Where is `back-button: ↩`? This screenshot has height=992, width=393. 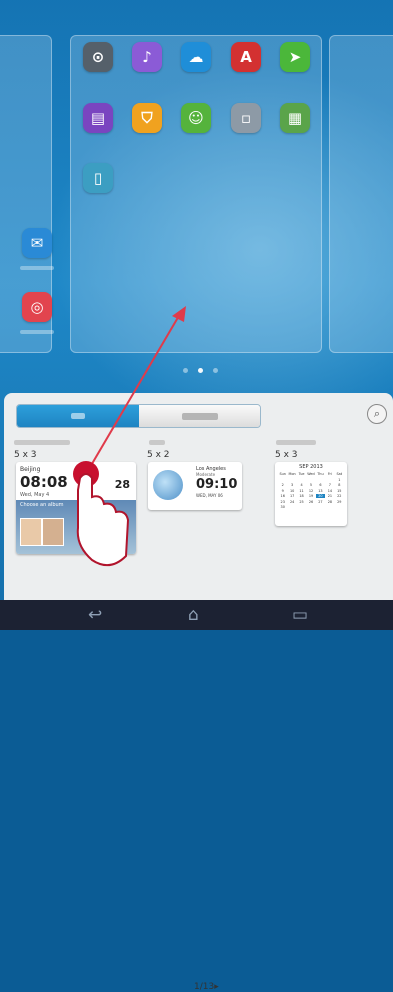
back-button: ↩ is located at coordinates (95, 615).